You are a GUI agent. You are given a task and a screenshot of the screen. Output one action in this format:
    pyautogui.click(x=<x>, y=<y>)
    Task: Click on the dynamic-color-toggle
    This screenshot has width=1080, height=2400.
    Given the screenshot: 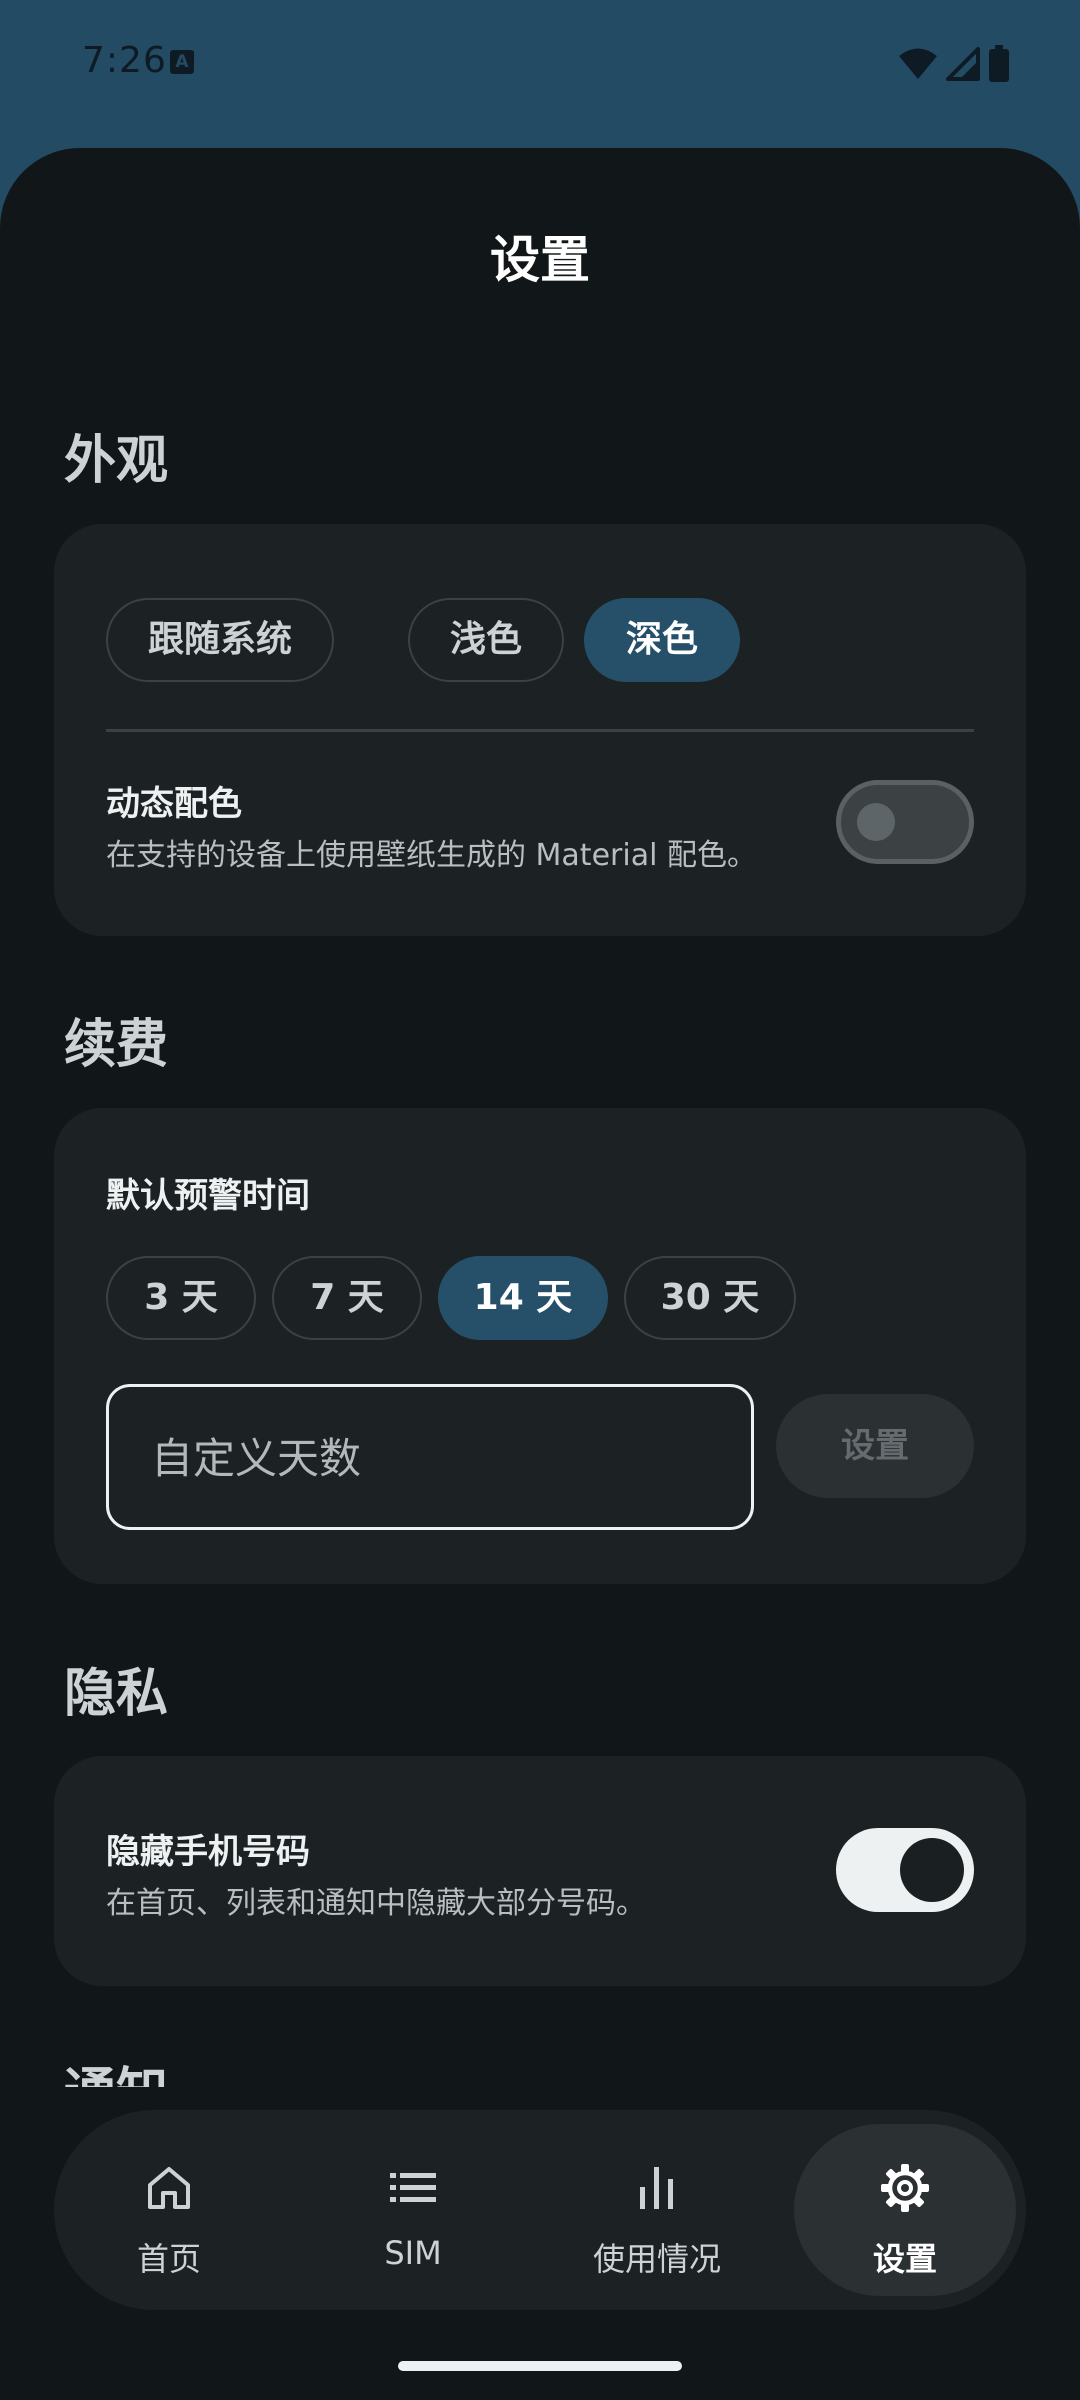 What is the action you would take?
    pyautogui.click(x=905, y=822)
    